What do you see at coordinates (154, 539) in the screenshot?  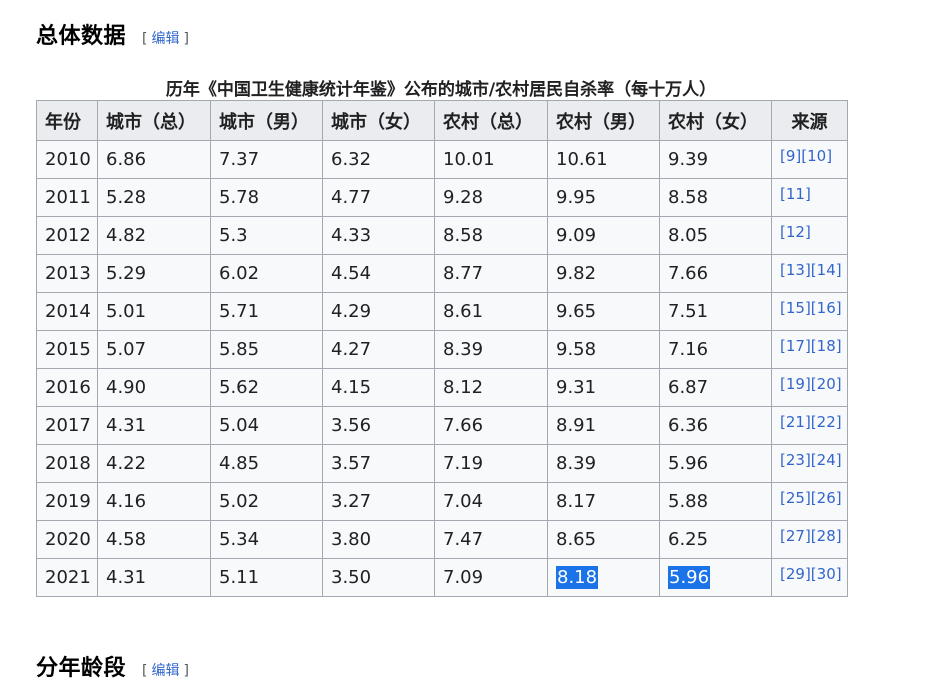 I see `cell-urban-total: 4.58` at bounding box center [154, 539].